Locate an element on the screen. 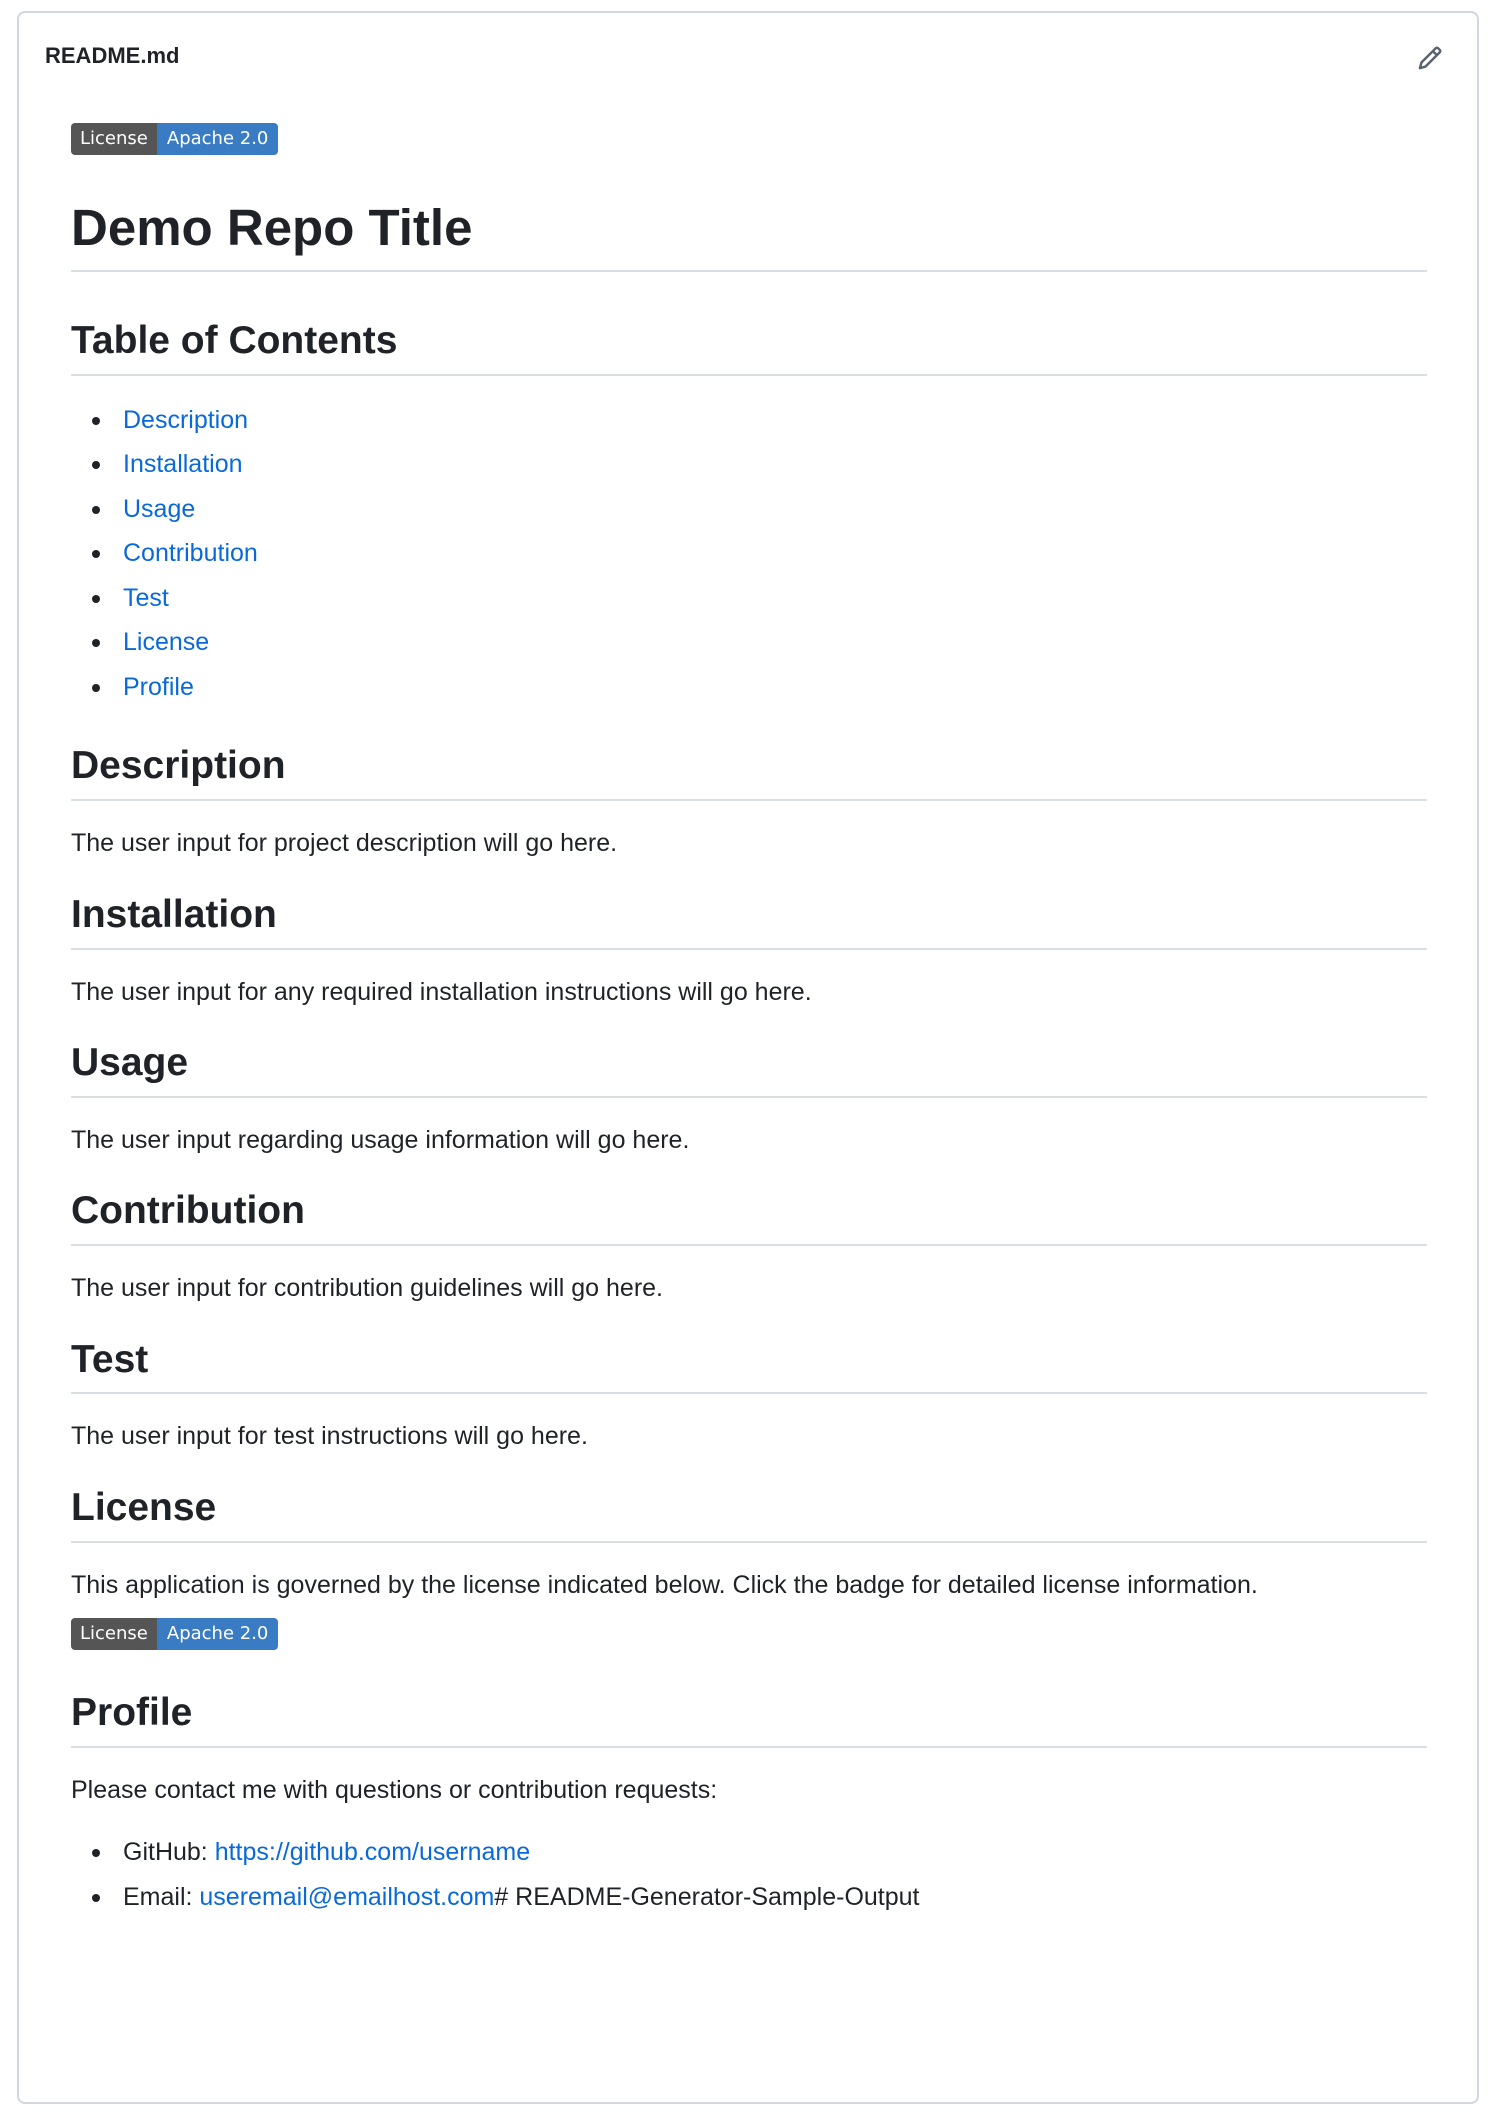 This screenshot has width=1502, height=2128. license-badge-bottom: License Apache 2.0 is located at coordinates (175, 1634).